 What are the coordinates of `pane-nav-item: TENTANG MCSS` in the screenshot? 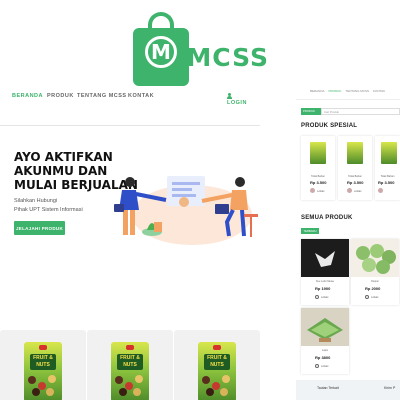 It's located at (357, 91).